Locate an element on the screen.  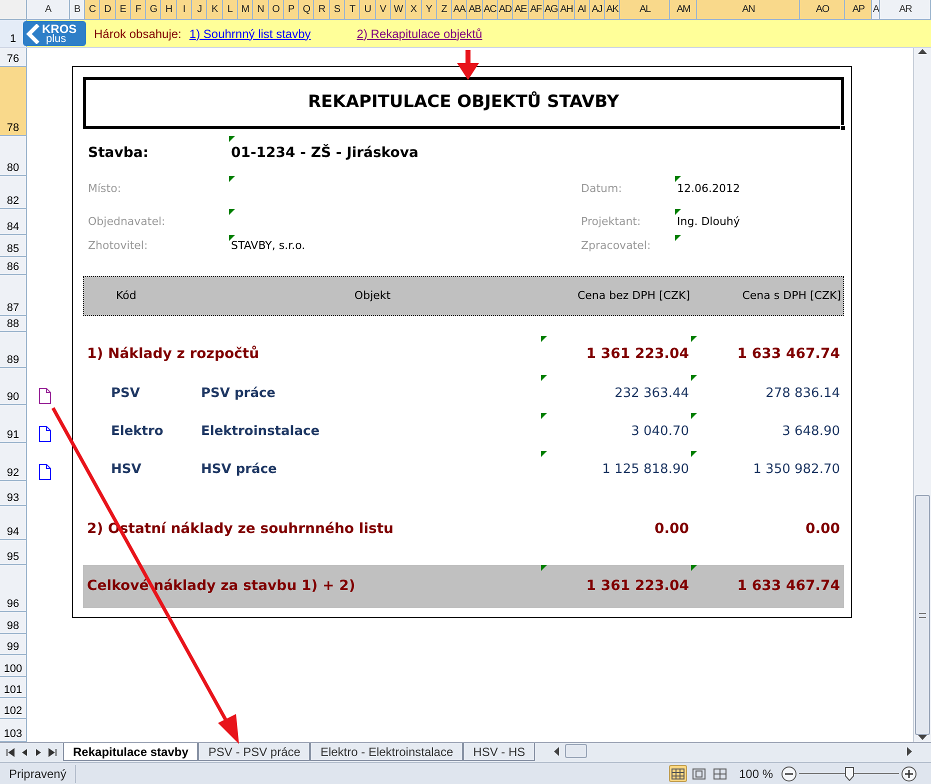
row-header: 89 is located at coordinates (13, 350).